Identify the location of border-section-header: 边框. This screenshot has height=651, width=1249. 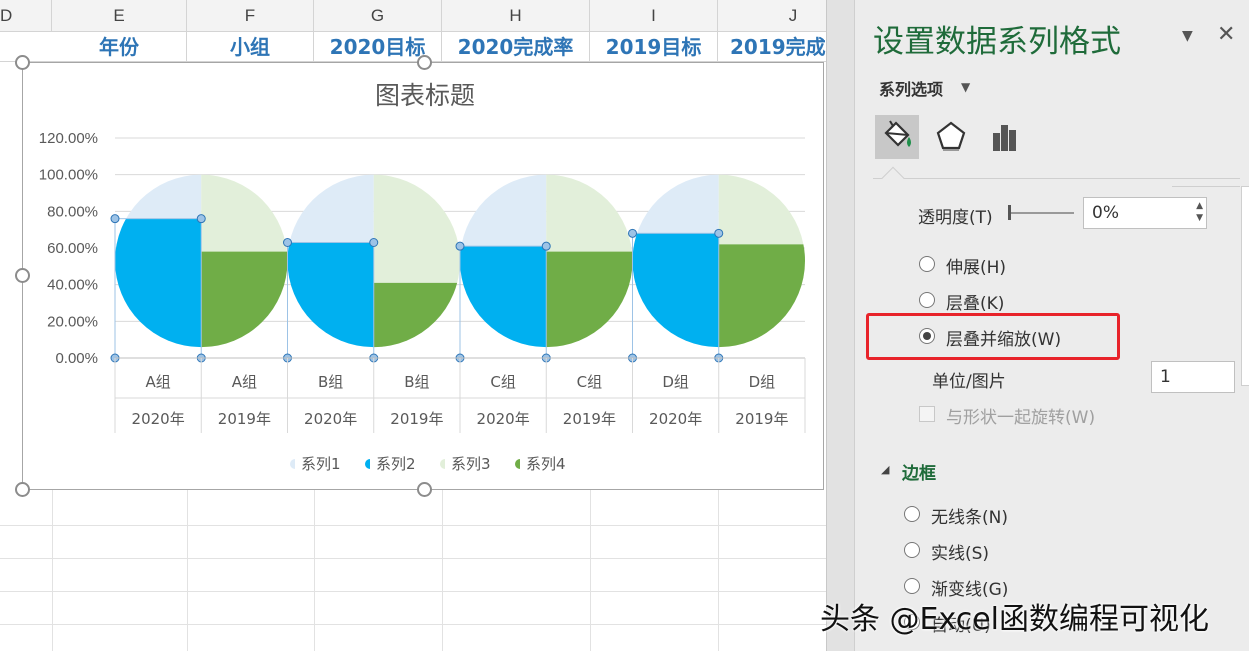
(919, 471).